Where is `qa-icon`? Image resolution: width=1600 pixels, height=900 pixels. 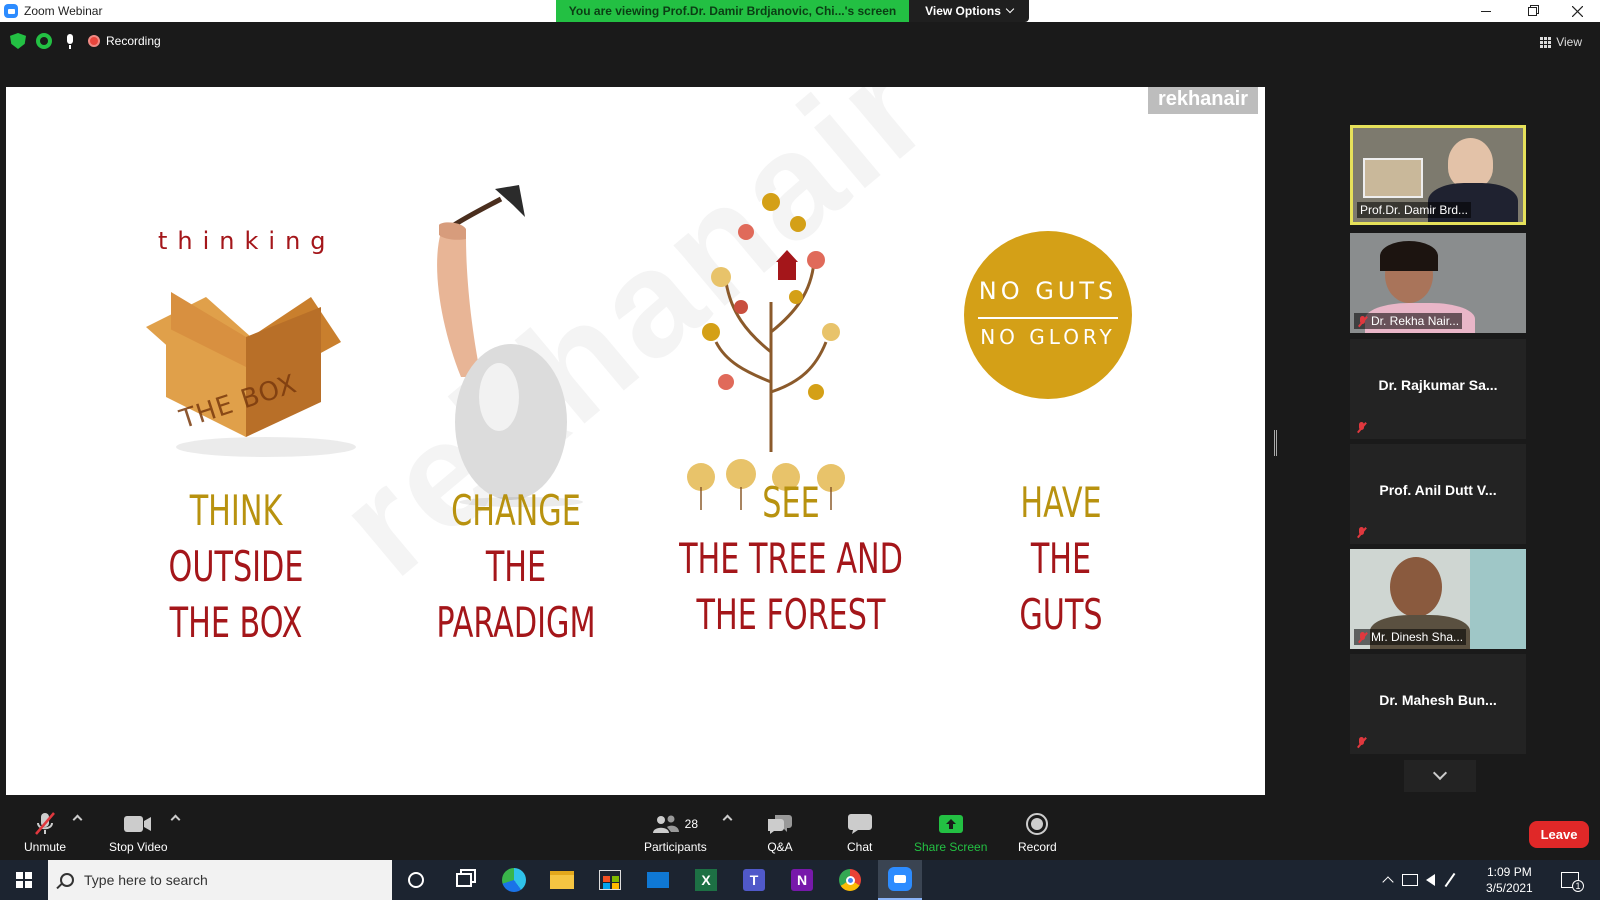
qa-icon is located at coordinates (780, 824).